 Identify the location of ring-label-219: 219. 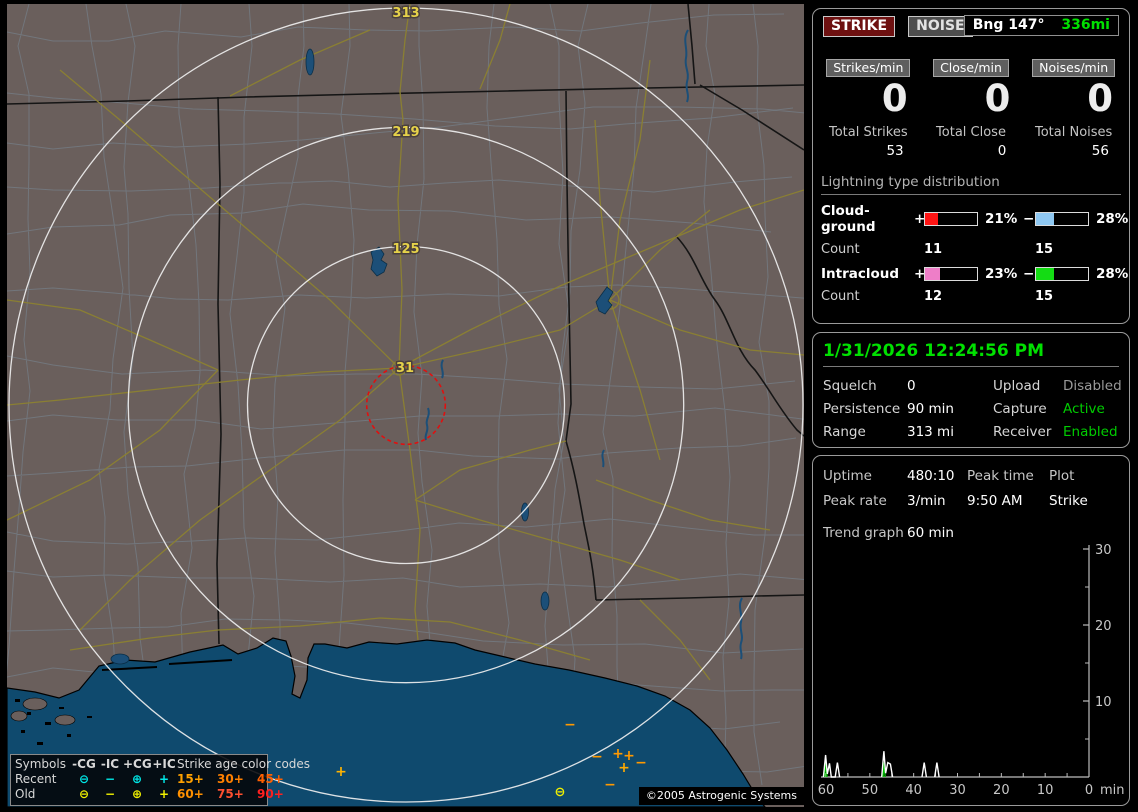
(405, 132).